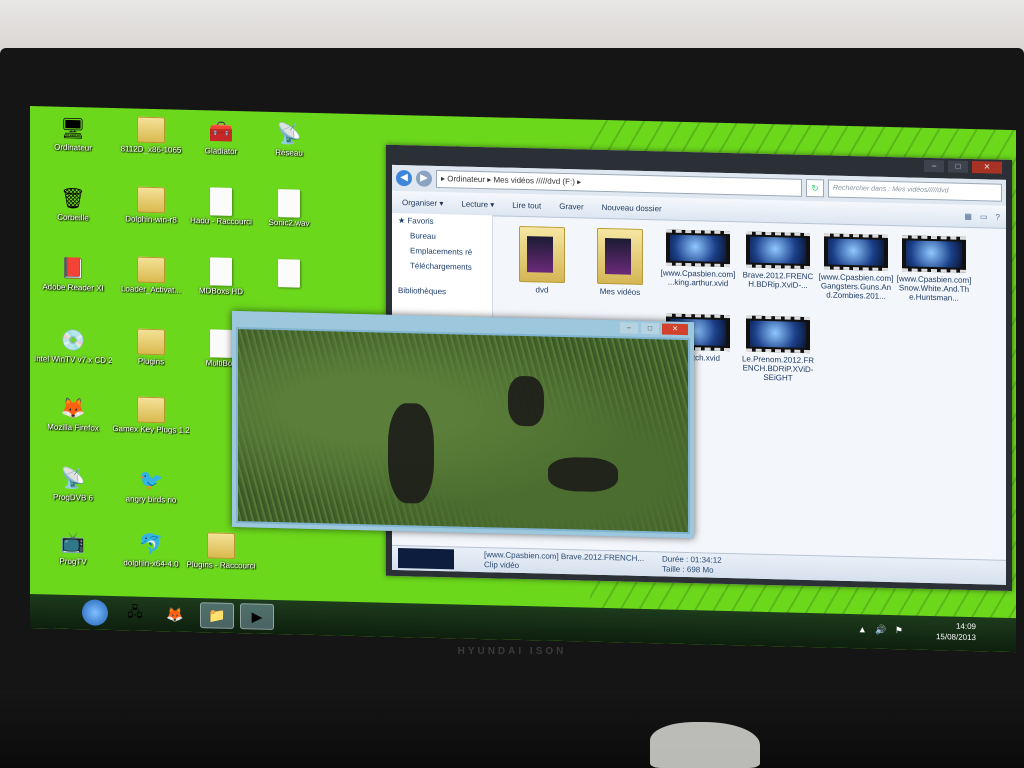  I want to click on desktop-icon: Hadu - Raccourci, so click(221, 206).